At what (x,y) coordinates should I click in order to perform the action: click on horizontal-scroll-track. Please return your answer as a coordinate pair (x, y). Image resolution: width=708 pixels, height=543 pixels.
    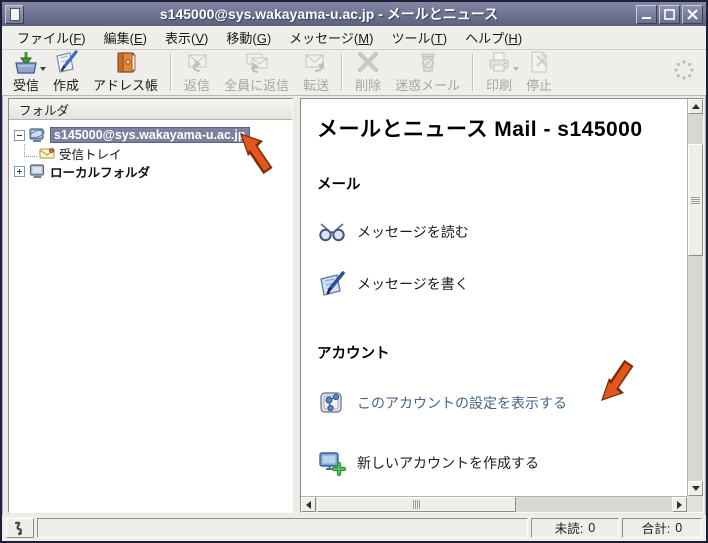
    Looking at the image, I should click on (494, 504).